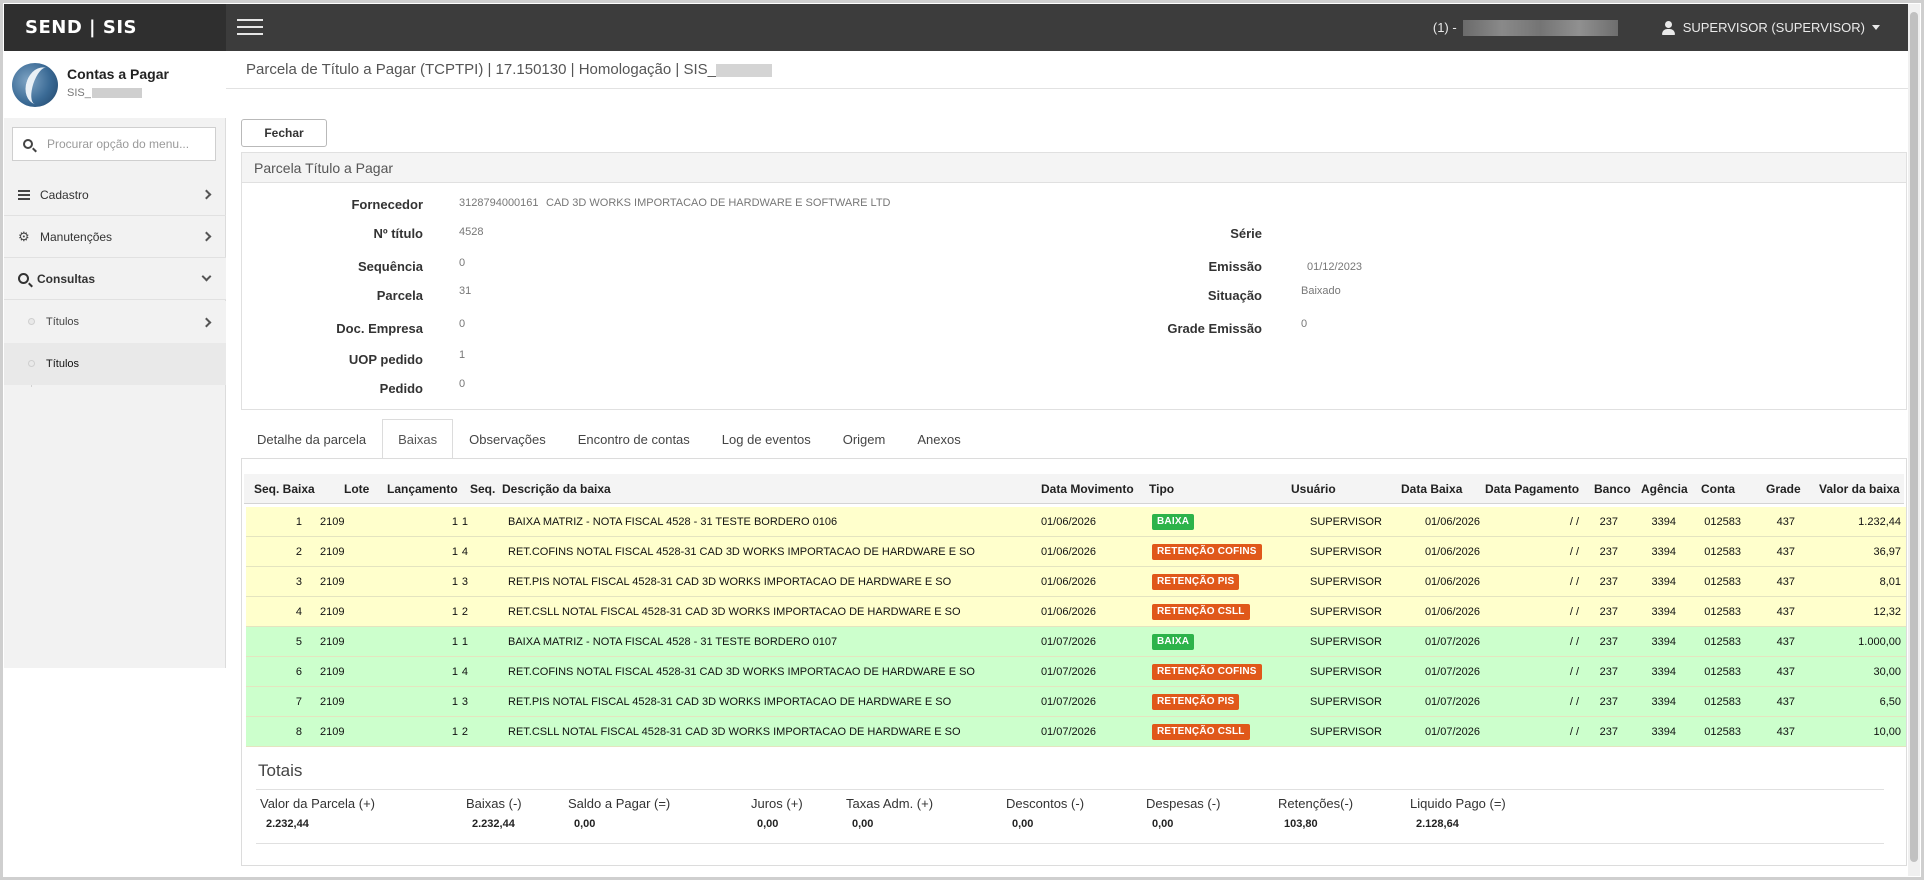 This screenshot has width=1924, height=880. I want to click on situacao-value: Baixado, so click(1321, 291).